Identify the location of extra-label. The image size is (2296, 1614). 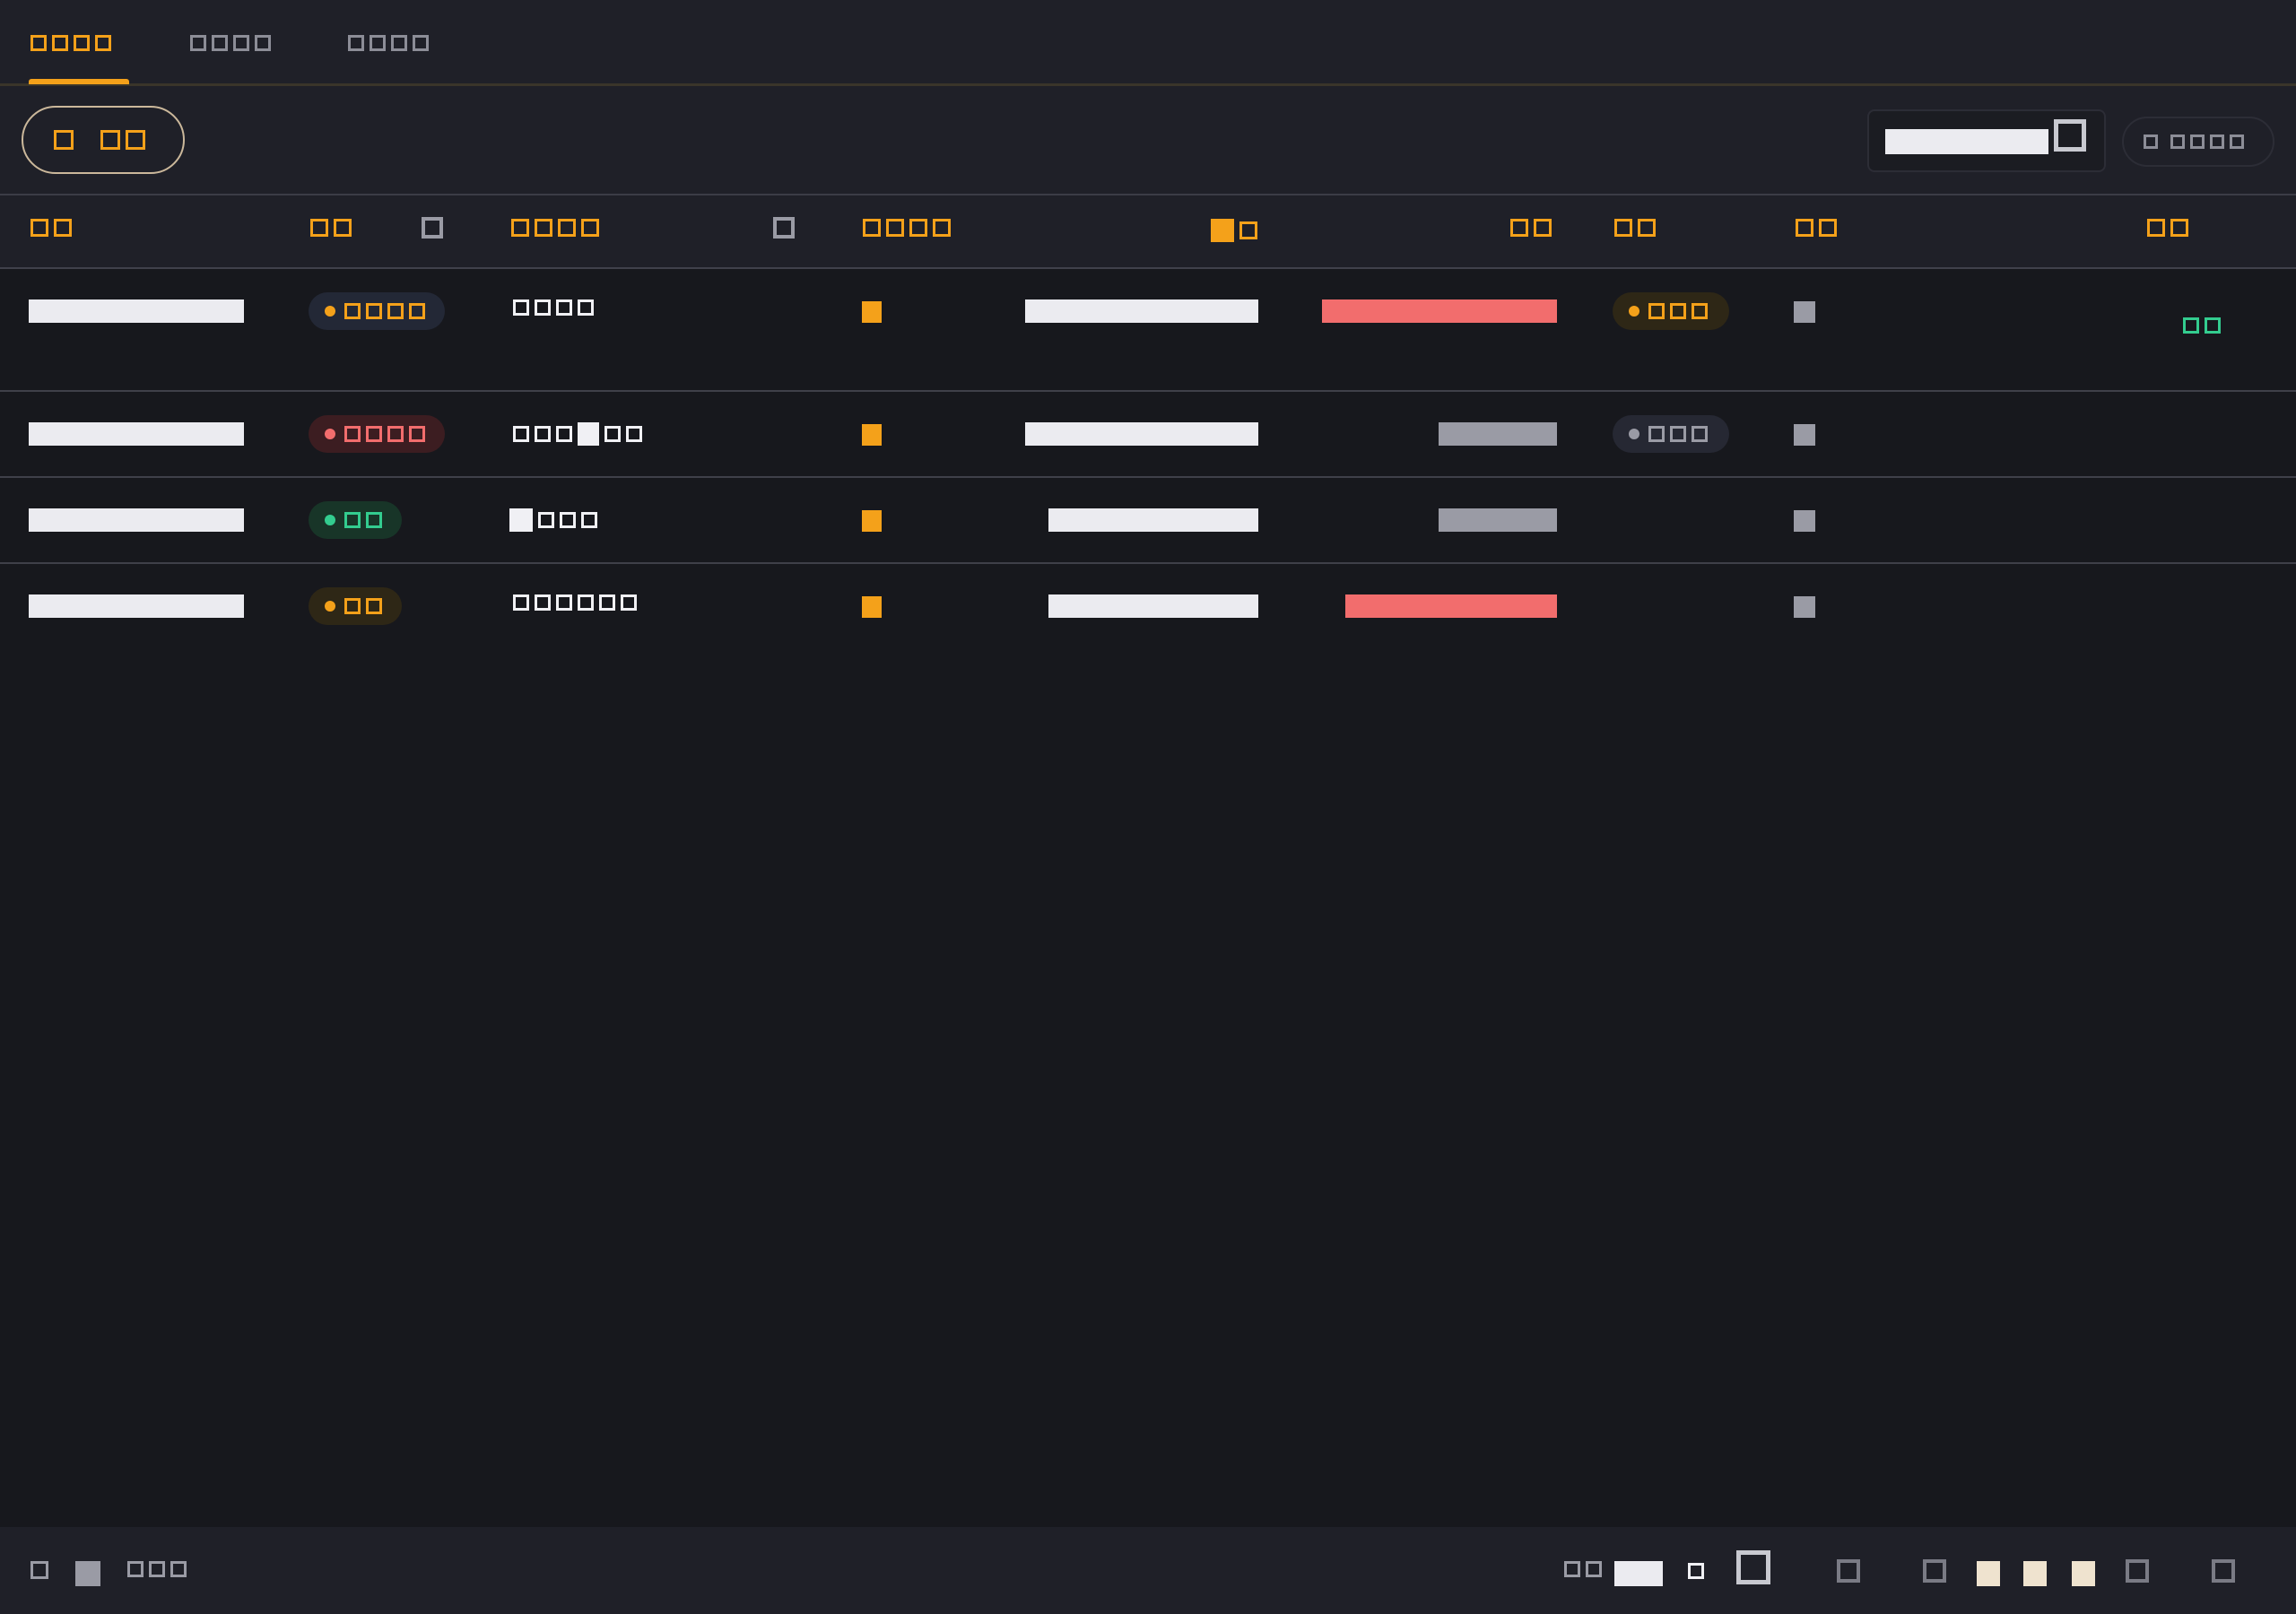
(2202, 325).